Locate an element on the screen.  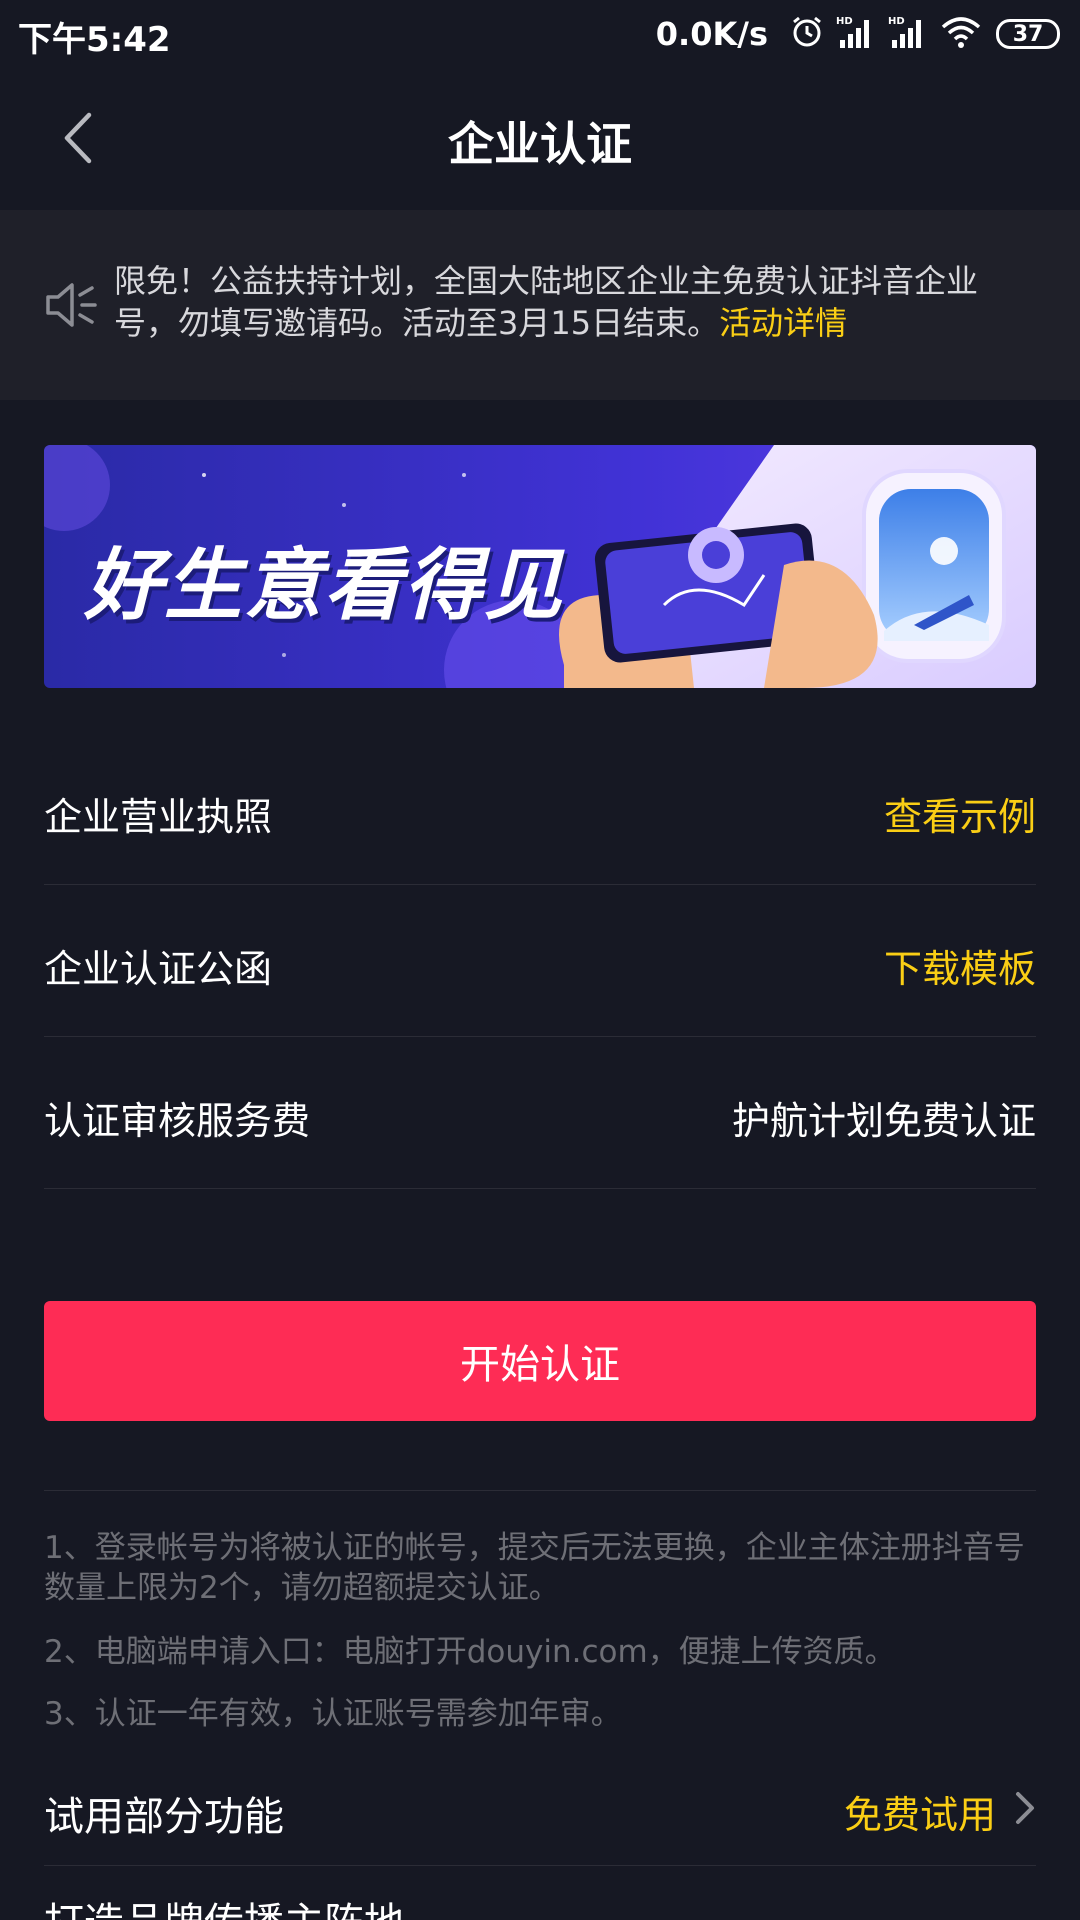
row-review-fee: 认证审核服务费 护航计划免费认证 is located at coordinates (540, 1112).